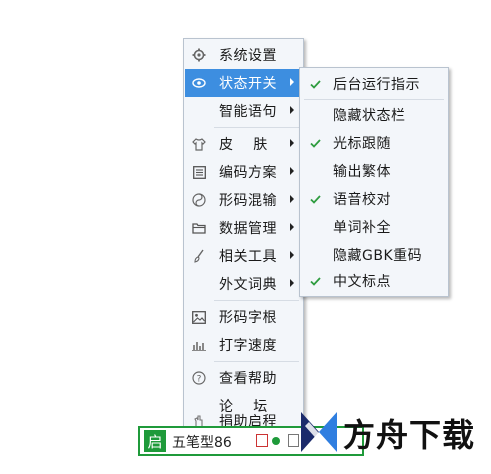 This screenshot has height=474, width=491. I want to click on submenu-item-label: 后台运行指示, so click(376, 85).